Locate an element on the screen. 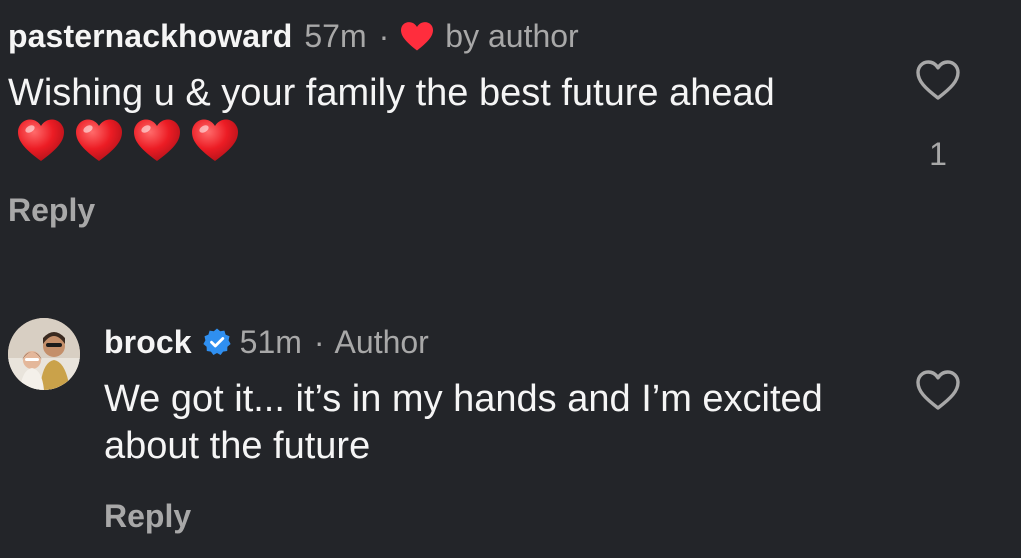 Image resolution: width=1021 pixels, height=558 pixels. comment-header: brock 51m · Author is located at coordinates (266, 342).